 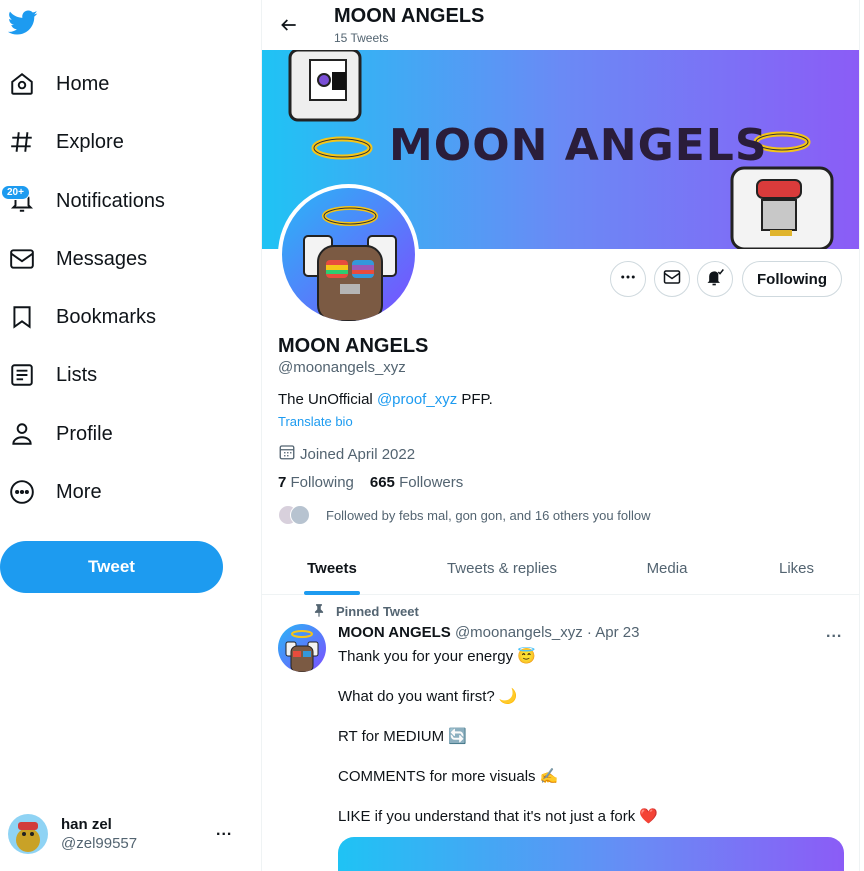 I want to click on sidebar-item-bookmarks: Bookmarks, so click(x=78, y=317).